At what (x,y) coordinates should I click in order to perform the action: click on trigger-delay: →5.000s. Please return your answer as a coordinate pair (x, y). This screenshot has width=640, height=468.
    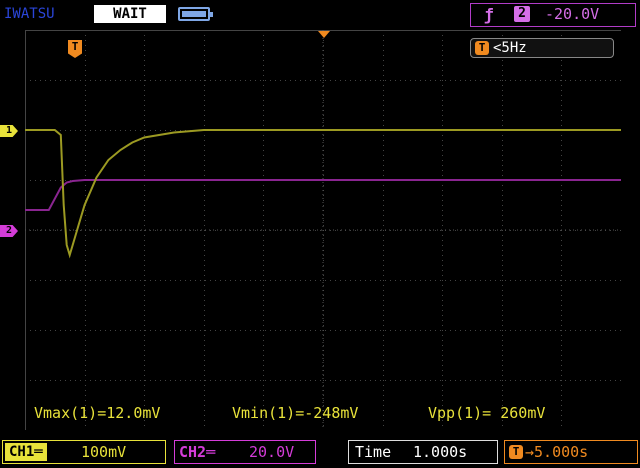
    Looking at the image, I should click on (557, 452).